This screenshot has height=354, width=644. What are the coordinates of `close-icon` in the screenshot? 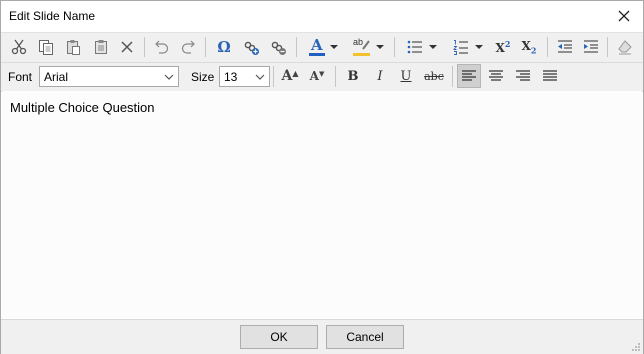 It's located at (624, 16).